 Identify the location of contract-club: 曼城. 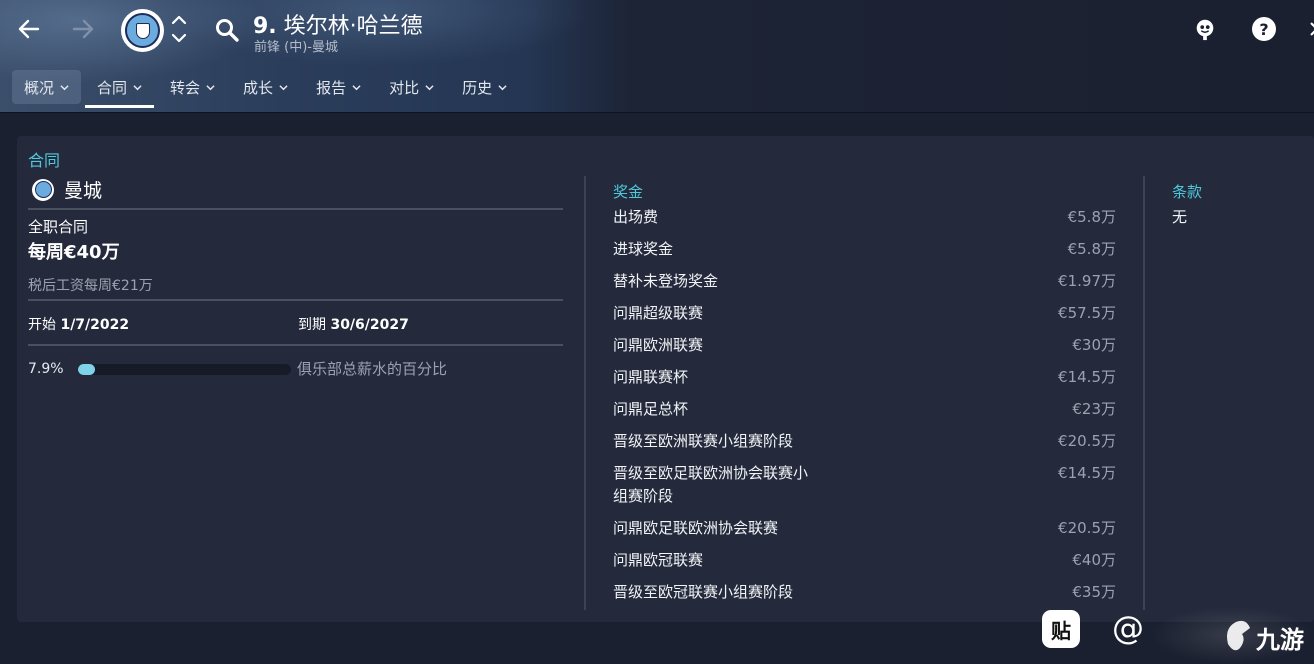
(67, 189).